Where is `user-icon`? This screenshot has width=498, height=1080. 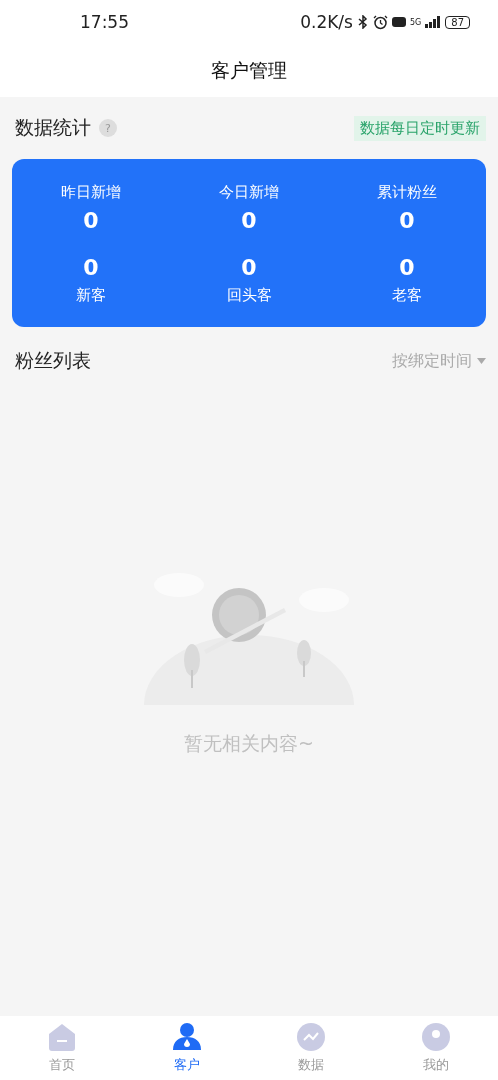 user-icon is located at coordinates (186, 1037).